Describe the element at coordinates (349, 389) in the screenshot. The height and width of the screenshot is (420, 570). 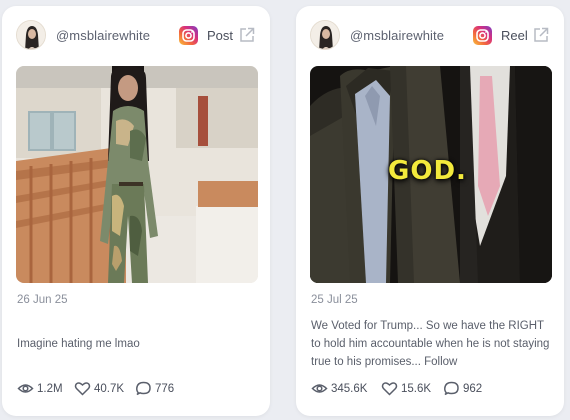
I see `views-count: 345.6K` at that location.